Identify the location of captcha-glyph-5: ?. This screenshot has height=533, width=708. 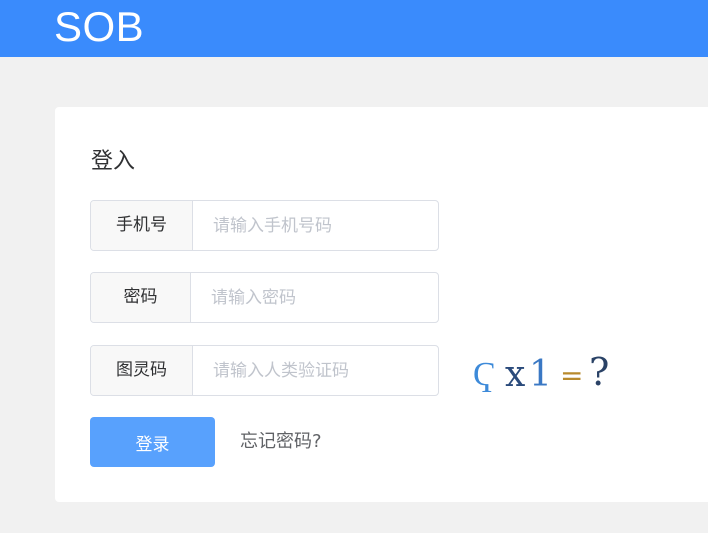
(599, 372).